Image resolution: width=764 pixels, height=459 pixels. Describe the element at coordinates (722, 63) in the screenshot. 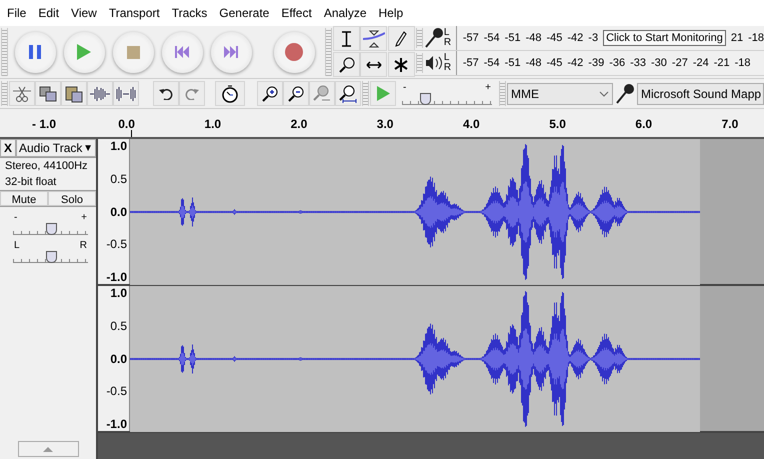

I see `meter-tick: -21` at that location.